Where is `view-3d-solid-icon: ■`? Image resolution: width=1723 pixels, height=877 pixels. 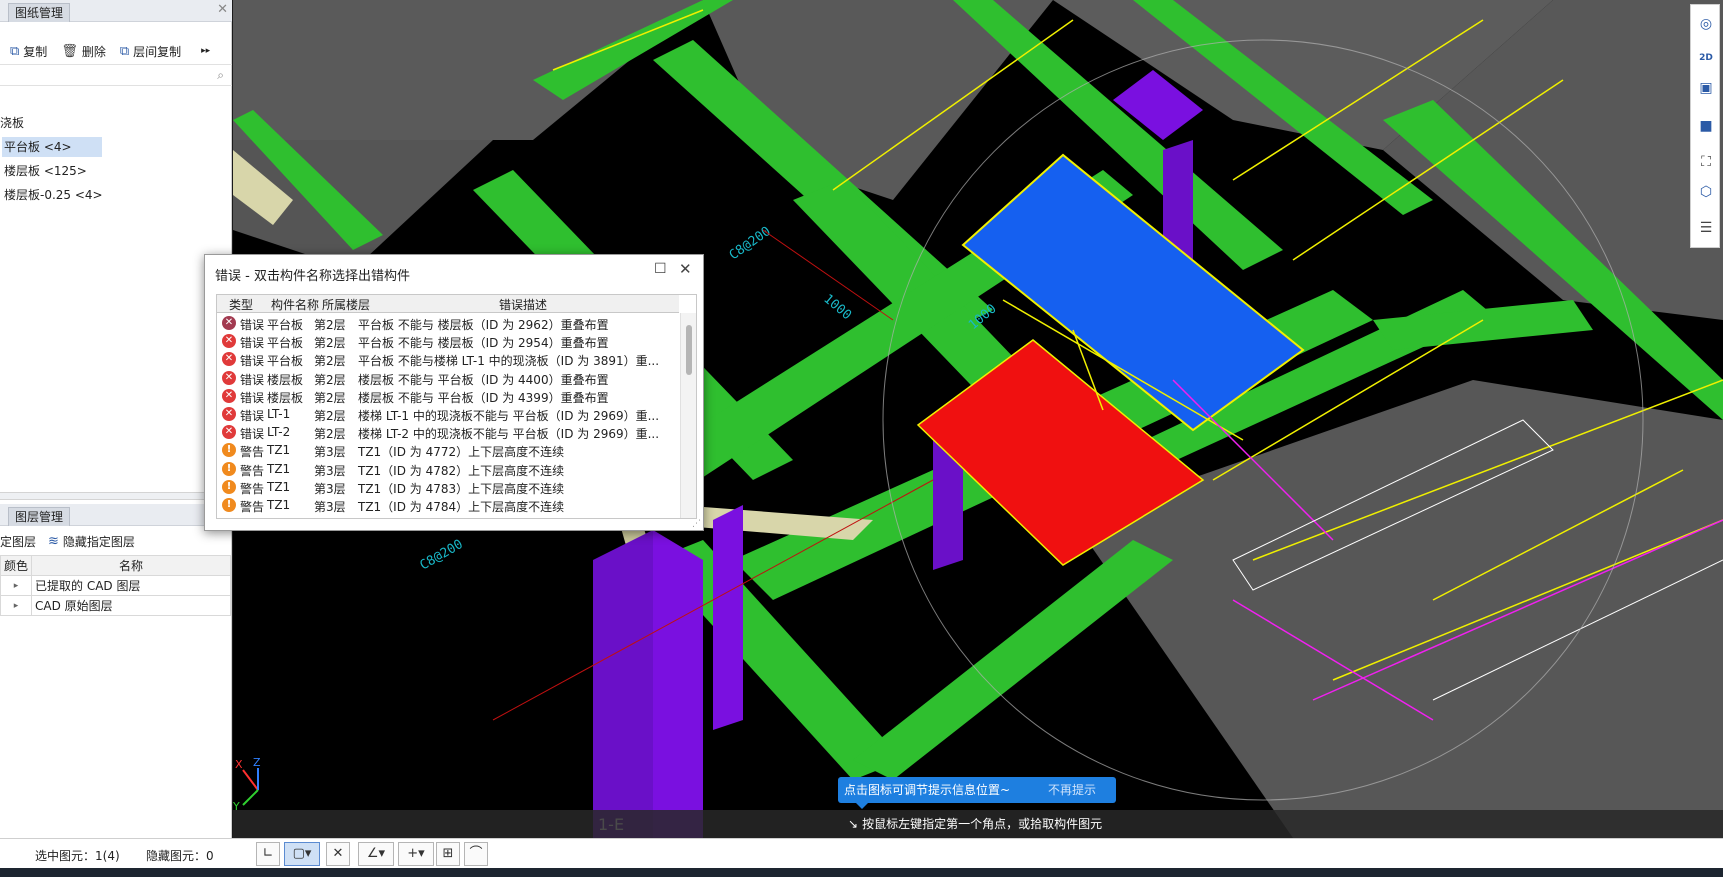
view-3d-solid-icon: ■ is located at coordinates (1706, 126).